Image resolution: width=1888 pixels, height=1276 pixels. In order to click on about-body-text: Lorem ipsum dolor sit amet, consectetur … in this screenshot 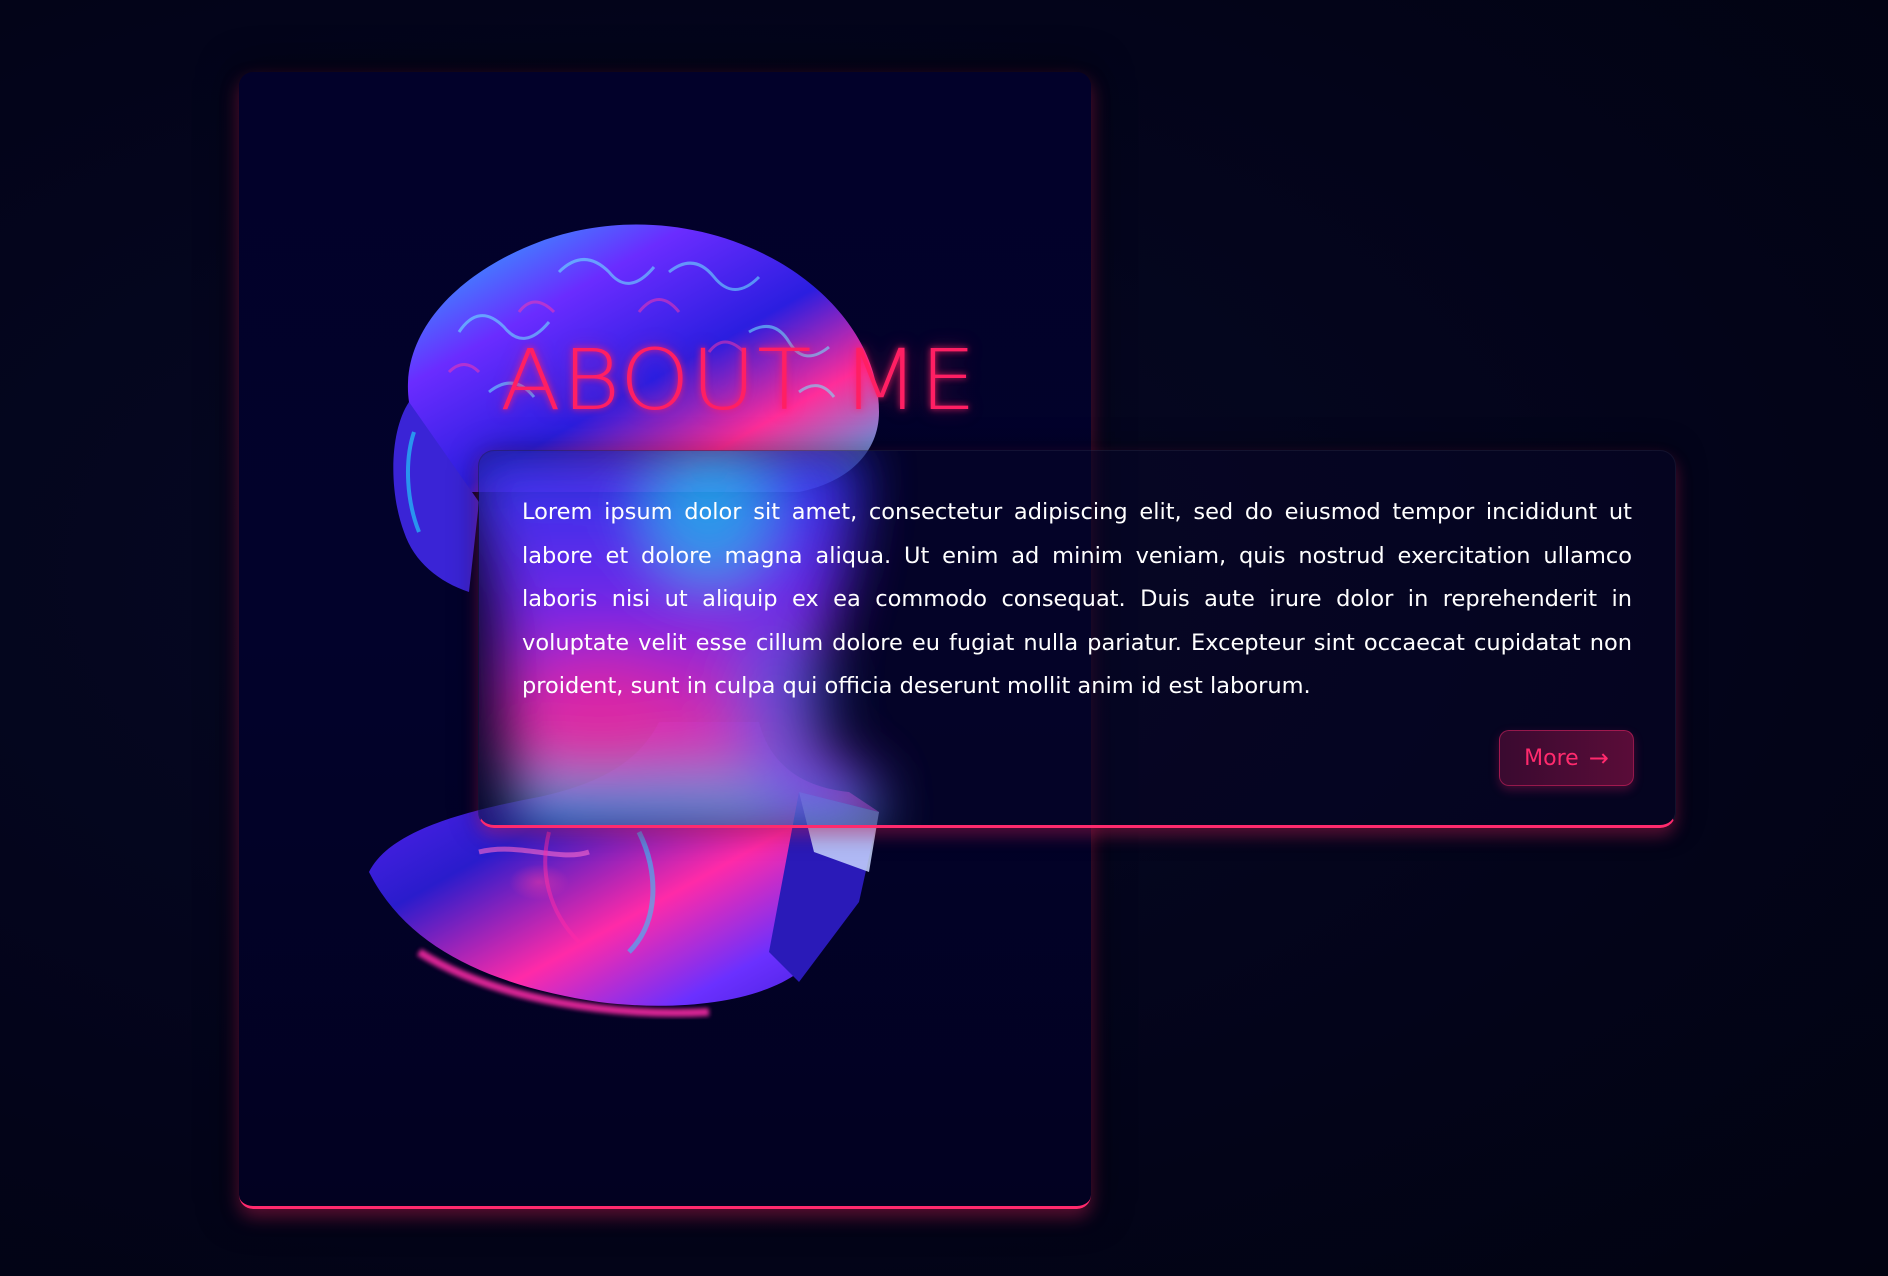, I will do `click(1077, 599)`.